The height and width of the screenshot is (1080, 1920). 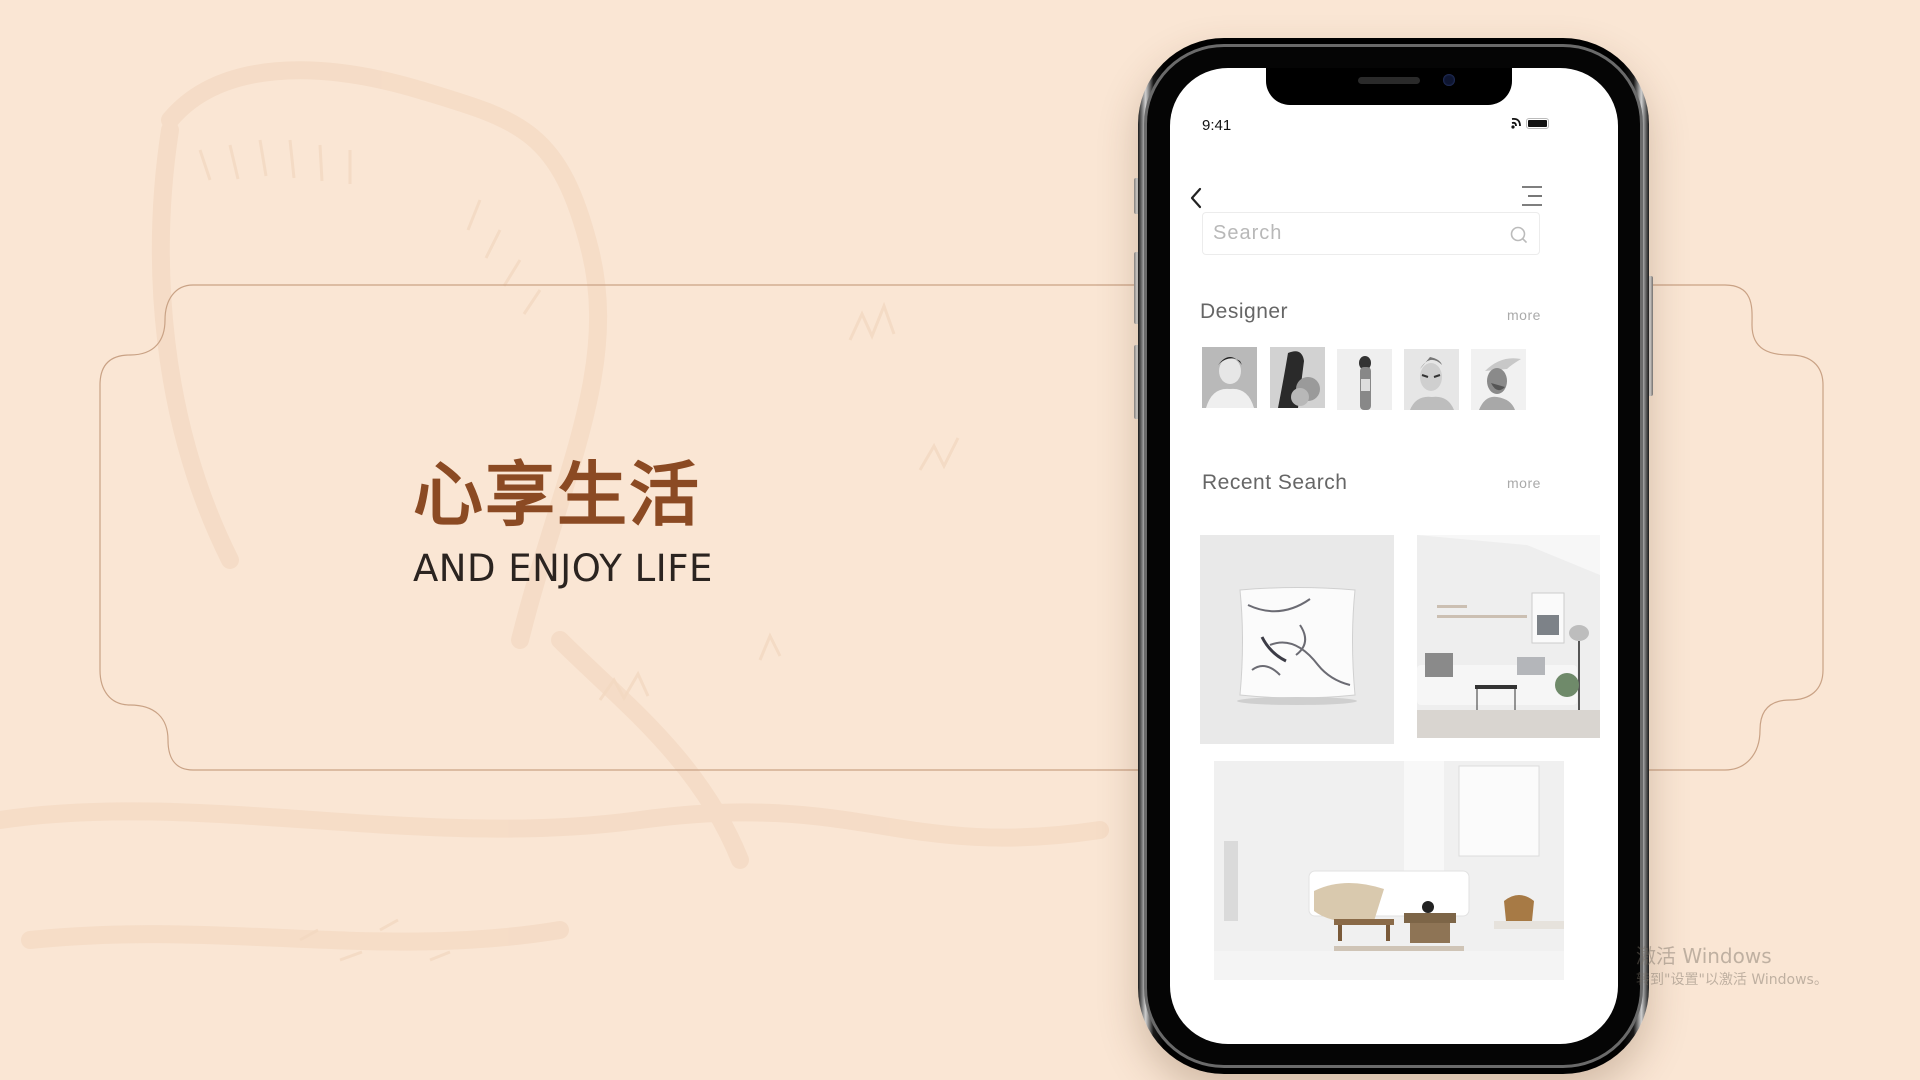 I want to click on front-camera, so click(x=1449, y=80).